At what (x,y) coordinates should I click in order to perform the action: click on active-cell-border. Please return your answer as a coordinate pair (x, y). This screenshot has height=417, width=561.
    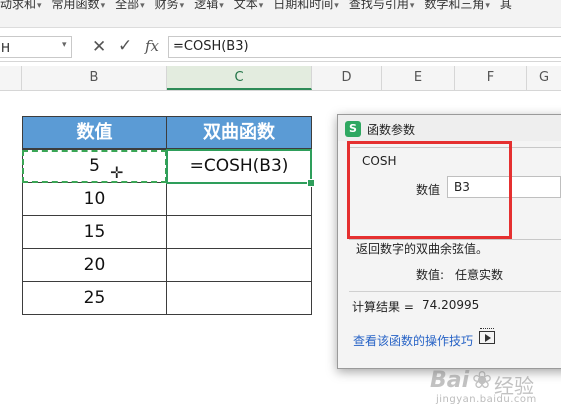
    Looking at the image, I should click on (239, 166).